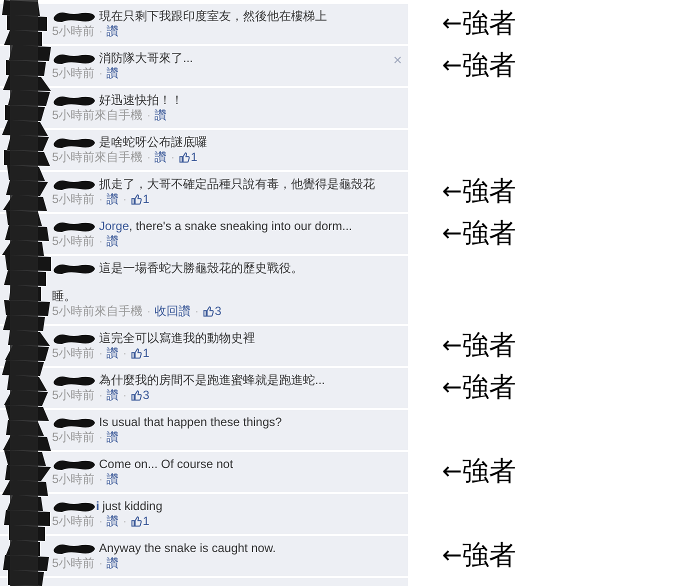  What do you see at coordinates (213, 16) in the screenshot?
I see `comment-text: 現在只剩下我跟印度室友，然後他在樓梯上` at bounding box center [213, 16].